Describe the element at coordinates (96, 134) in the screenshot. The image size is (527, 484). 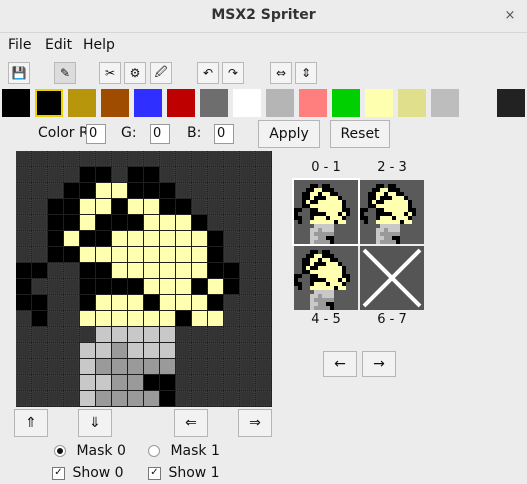
I see `red-input: 0` at that location.